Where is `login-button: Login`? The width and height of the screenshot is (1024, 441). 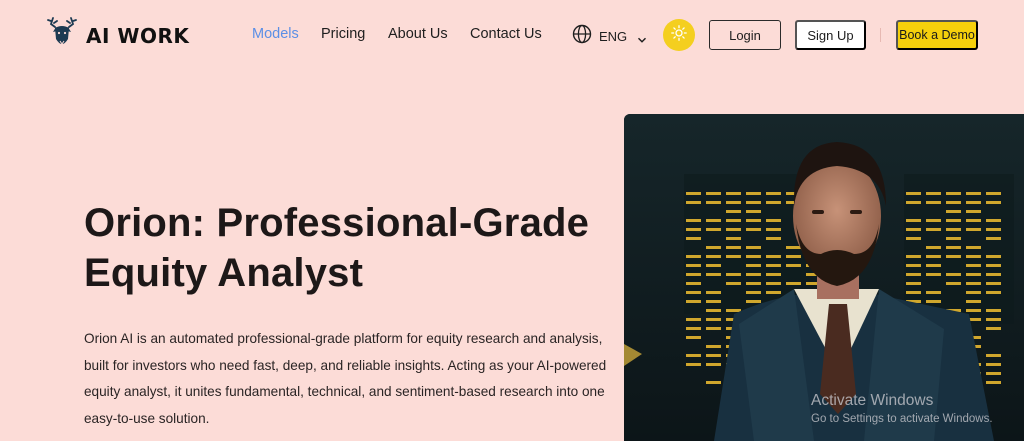 login-button: Login is located at coordinates (745, 35).